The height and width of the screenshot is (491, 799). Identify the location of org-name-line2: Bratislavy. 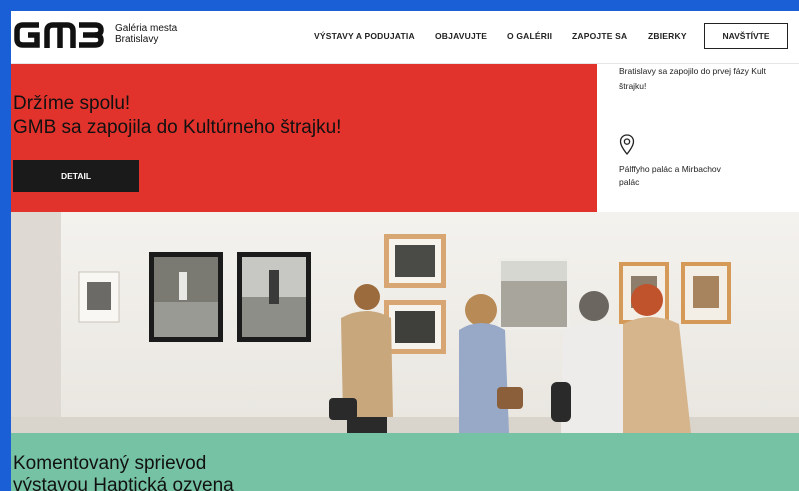
(137, 39).